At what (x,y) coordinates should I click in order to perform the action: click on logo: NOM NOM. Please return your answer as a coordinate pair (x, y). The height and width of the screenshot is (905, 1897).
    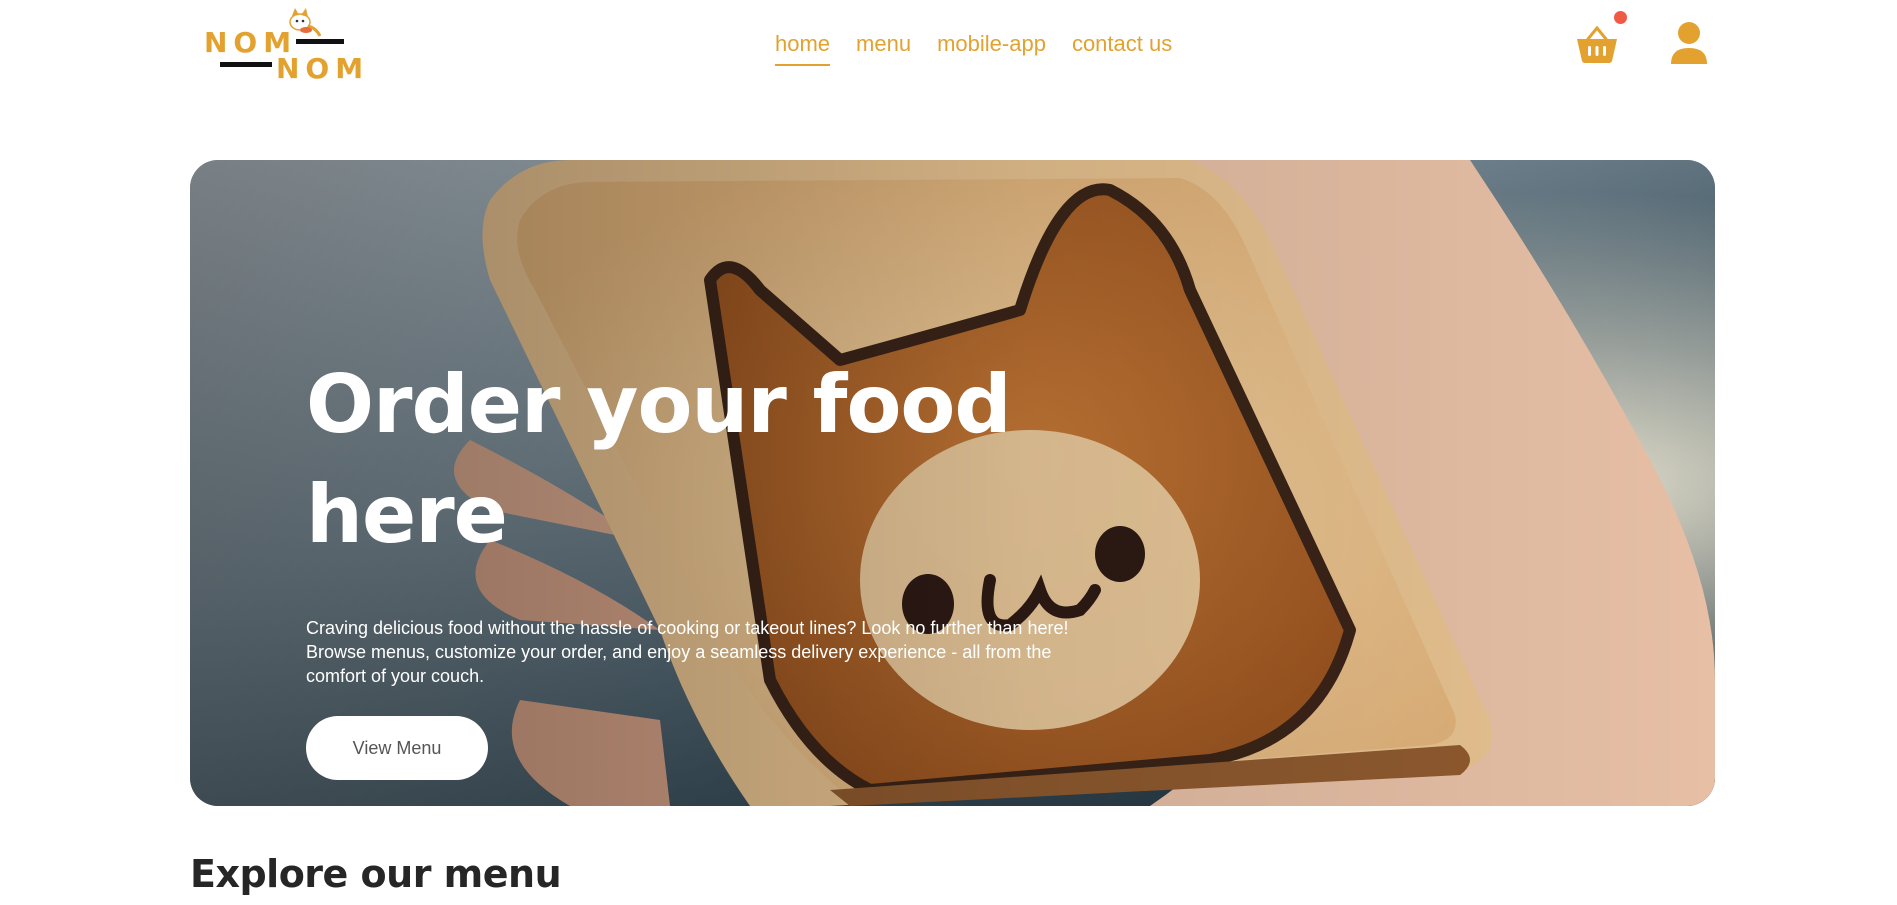
    Looking at the image, I should click on (285, 45).